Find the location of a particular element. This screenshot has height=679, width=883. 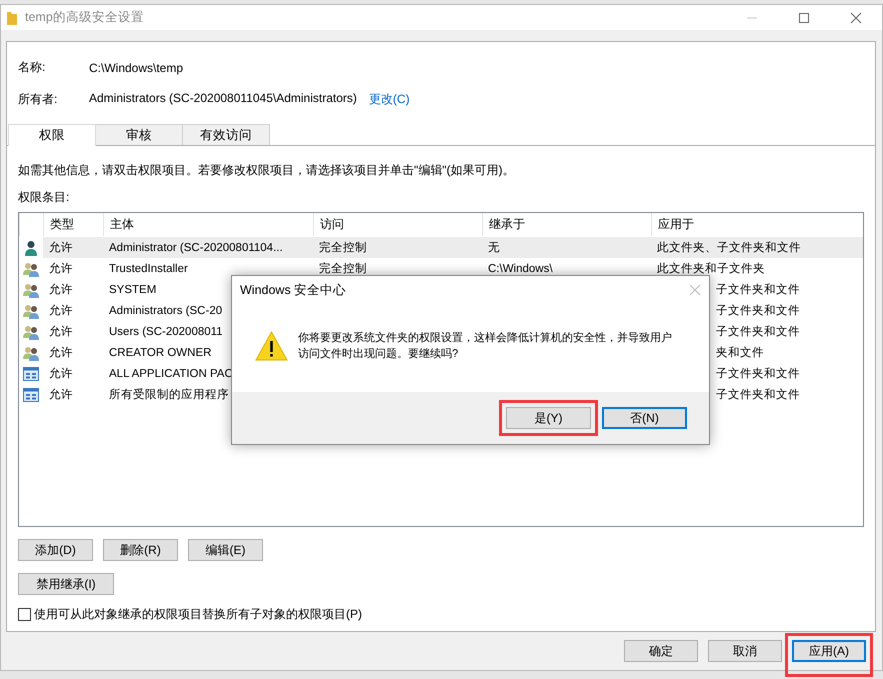

table-cell: CREATOR OWNER is located at coordinates (160, 352).